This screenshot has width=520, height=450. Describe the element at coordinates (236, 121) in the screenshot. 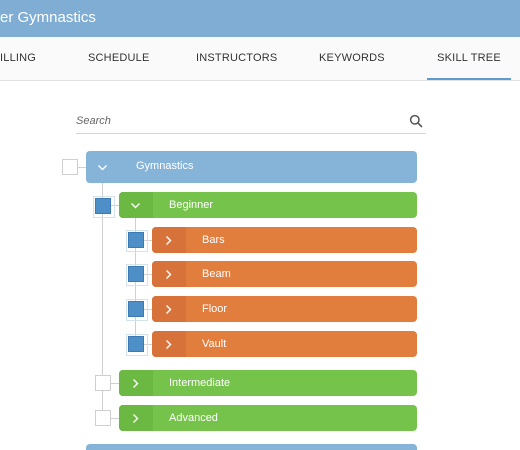

I see `search-input` at that location.